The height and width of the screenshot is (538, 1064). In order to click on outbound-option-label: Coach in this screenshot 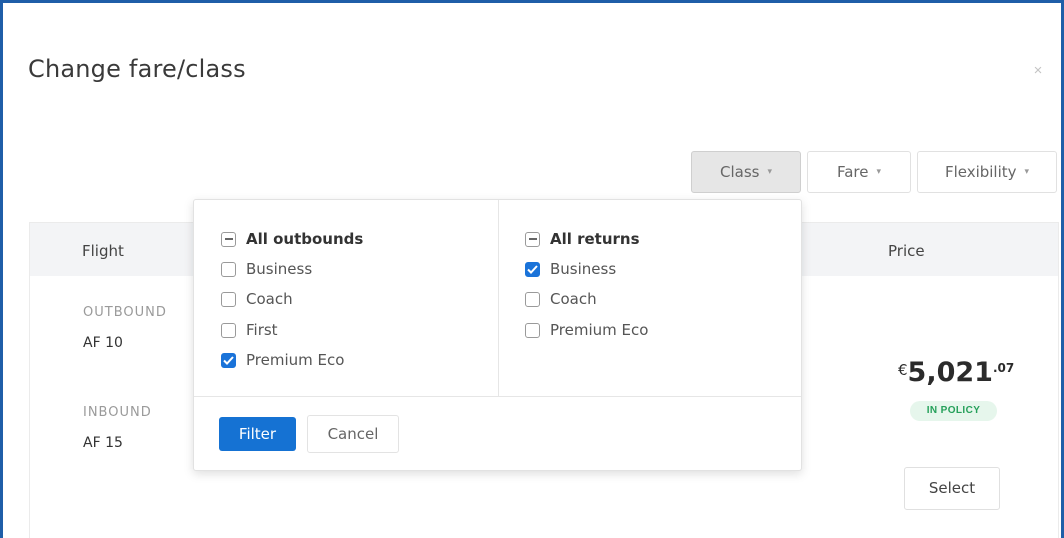, I will do `click(269, 299)`.